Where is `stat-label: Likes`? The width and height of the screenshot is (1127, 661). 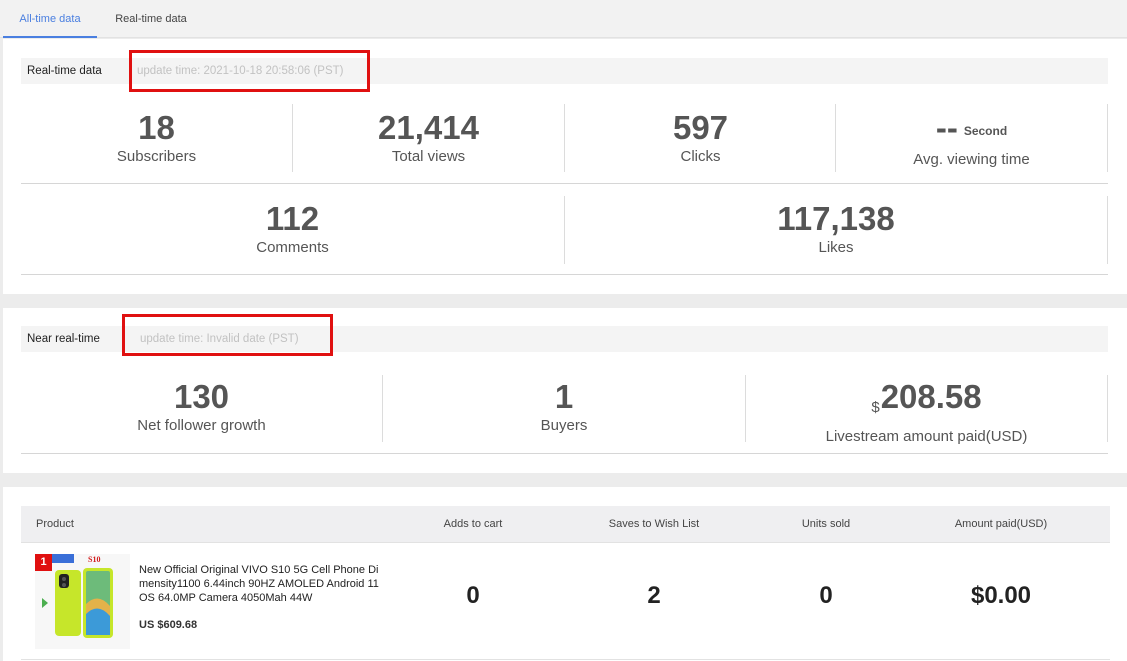 stat-label: Likes is located at coordinates (836, 247).